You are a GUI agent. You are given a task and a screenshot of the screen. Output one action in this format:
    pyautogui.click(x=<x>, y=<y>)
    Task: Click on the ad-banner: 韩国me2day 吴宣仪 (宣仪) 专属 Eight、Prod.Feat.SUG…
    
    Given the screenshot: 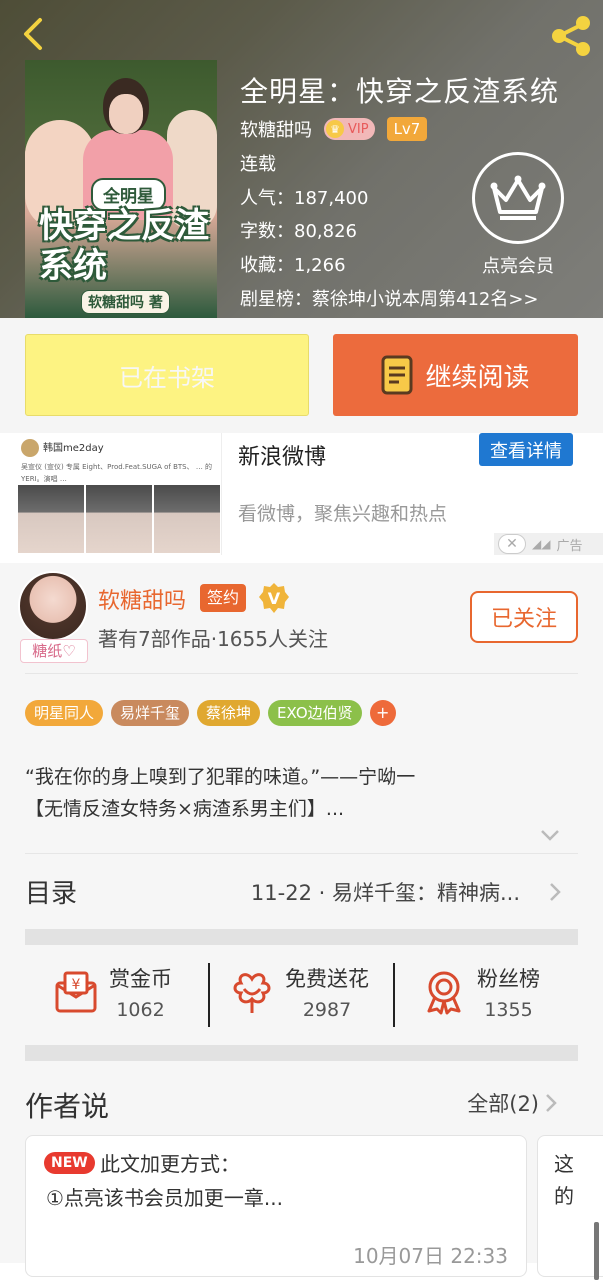 What is the action you would take?
    pyautogui.click(x=301, y=498)
    